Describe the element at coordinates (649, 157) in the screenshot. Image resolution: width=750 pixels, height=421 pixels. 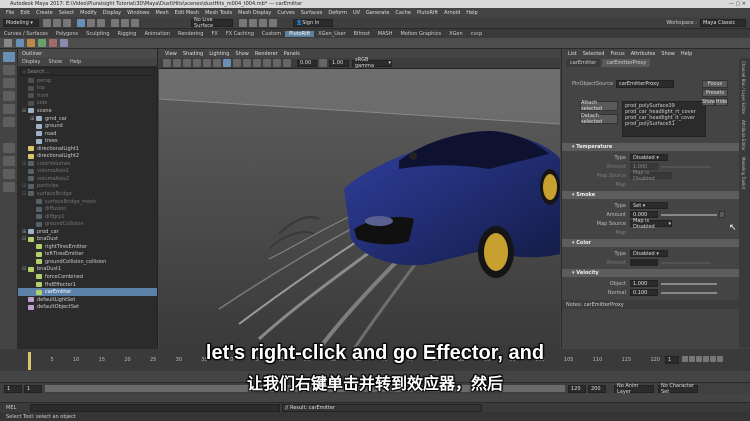
I see `temperature-type-select: Disabled ▾` at that location.